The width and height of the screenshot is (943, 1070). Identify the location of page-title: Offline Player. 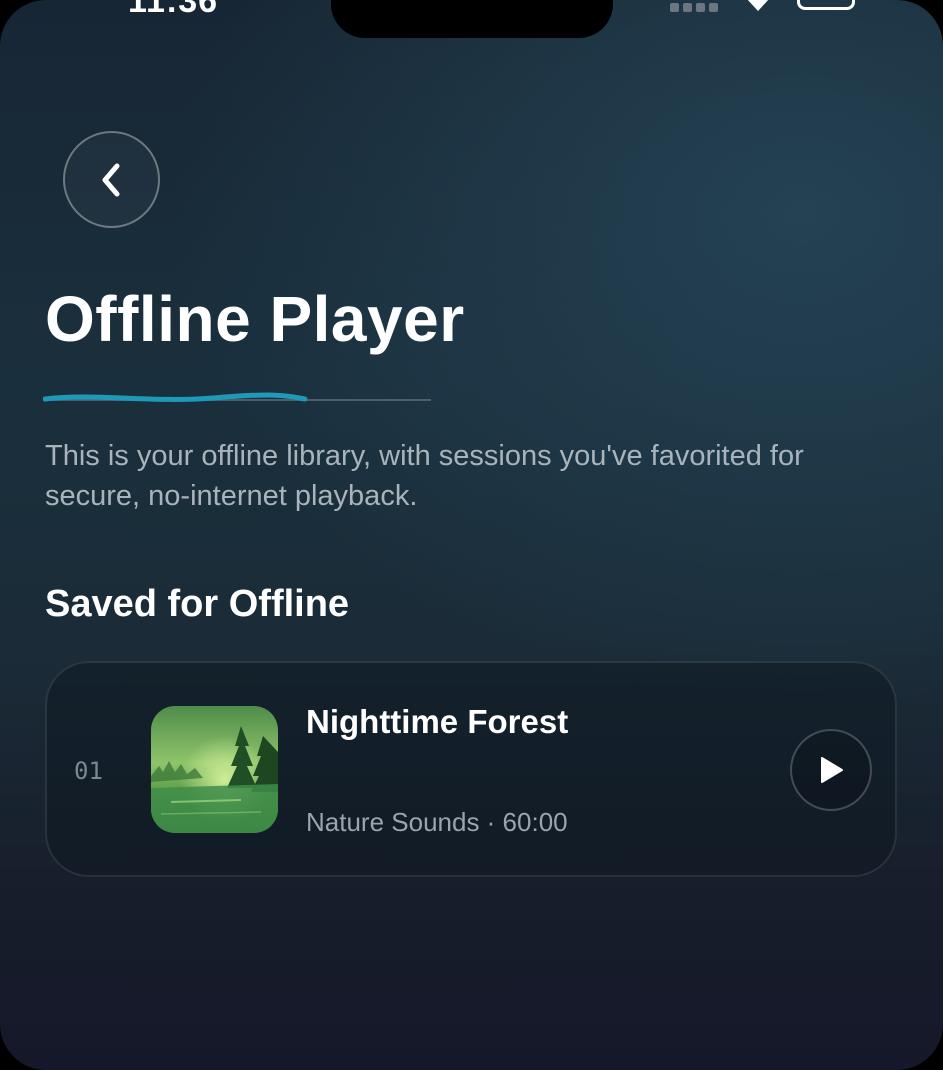
(255, 319).